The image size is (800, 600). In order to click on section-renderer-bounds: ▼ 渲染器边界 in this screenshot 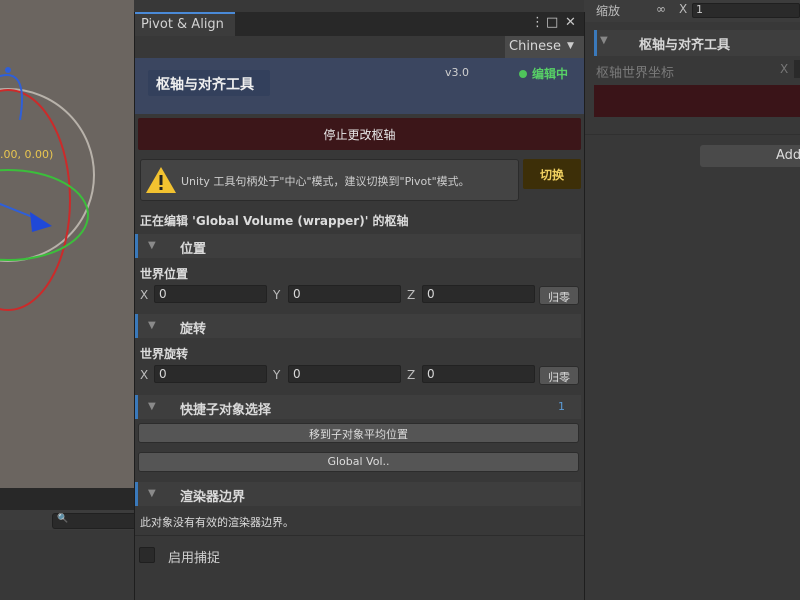, I will do `click(358, 494)`.